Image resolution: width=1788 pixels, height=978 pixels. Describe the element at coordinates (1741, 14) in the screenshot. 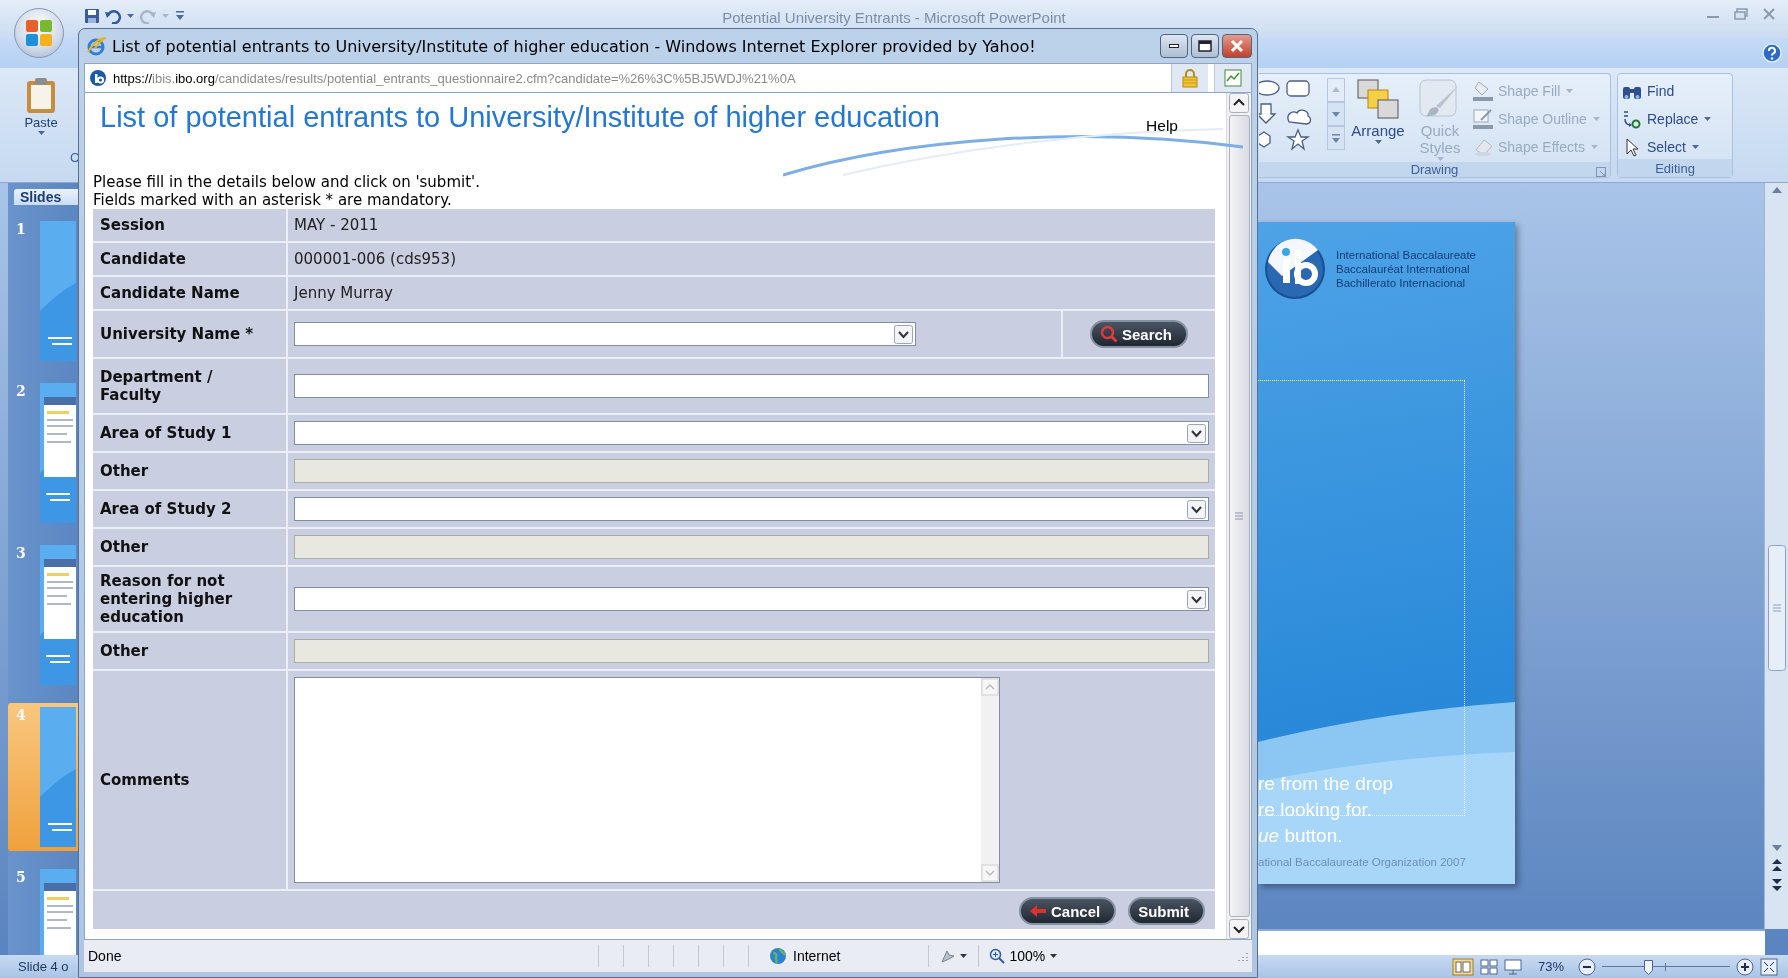

I see `restore-icon` at that location.